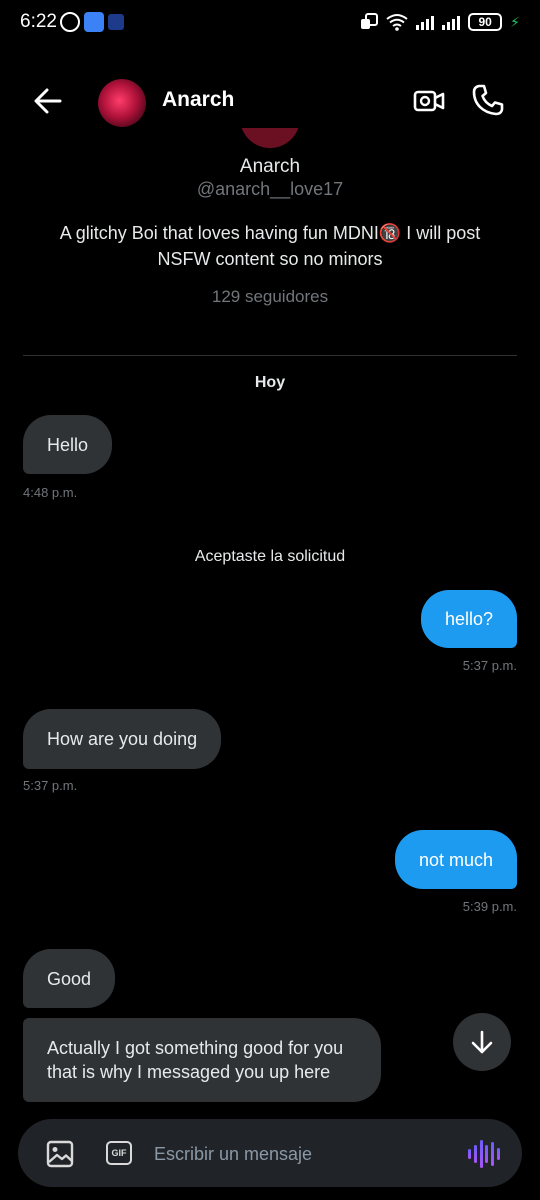  I want to click on message-input, so click(304, 1154).